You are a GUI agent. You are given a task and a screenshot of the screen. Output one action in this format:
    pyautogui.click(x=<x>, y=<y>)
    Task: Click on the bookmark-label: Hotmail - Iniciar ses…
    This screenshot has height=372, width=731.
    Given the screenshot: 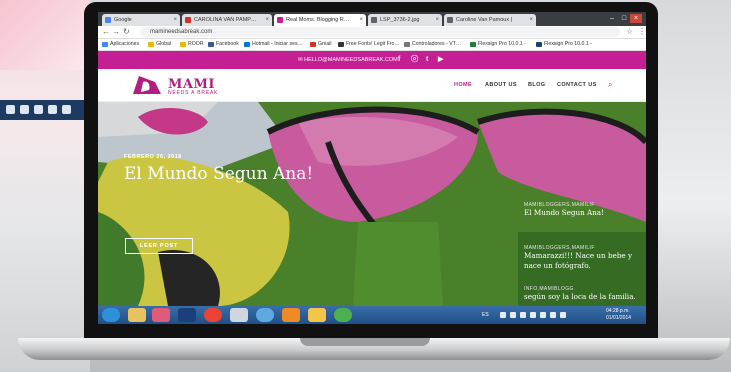 What is the action you would take?
    pyautogui.click(x=277, y=44)
    